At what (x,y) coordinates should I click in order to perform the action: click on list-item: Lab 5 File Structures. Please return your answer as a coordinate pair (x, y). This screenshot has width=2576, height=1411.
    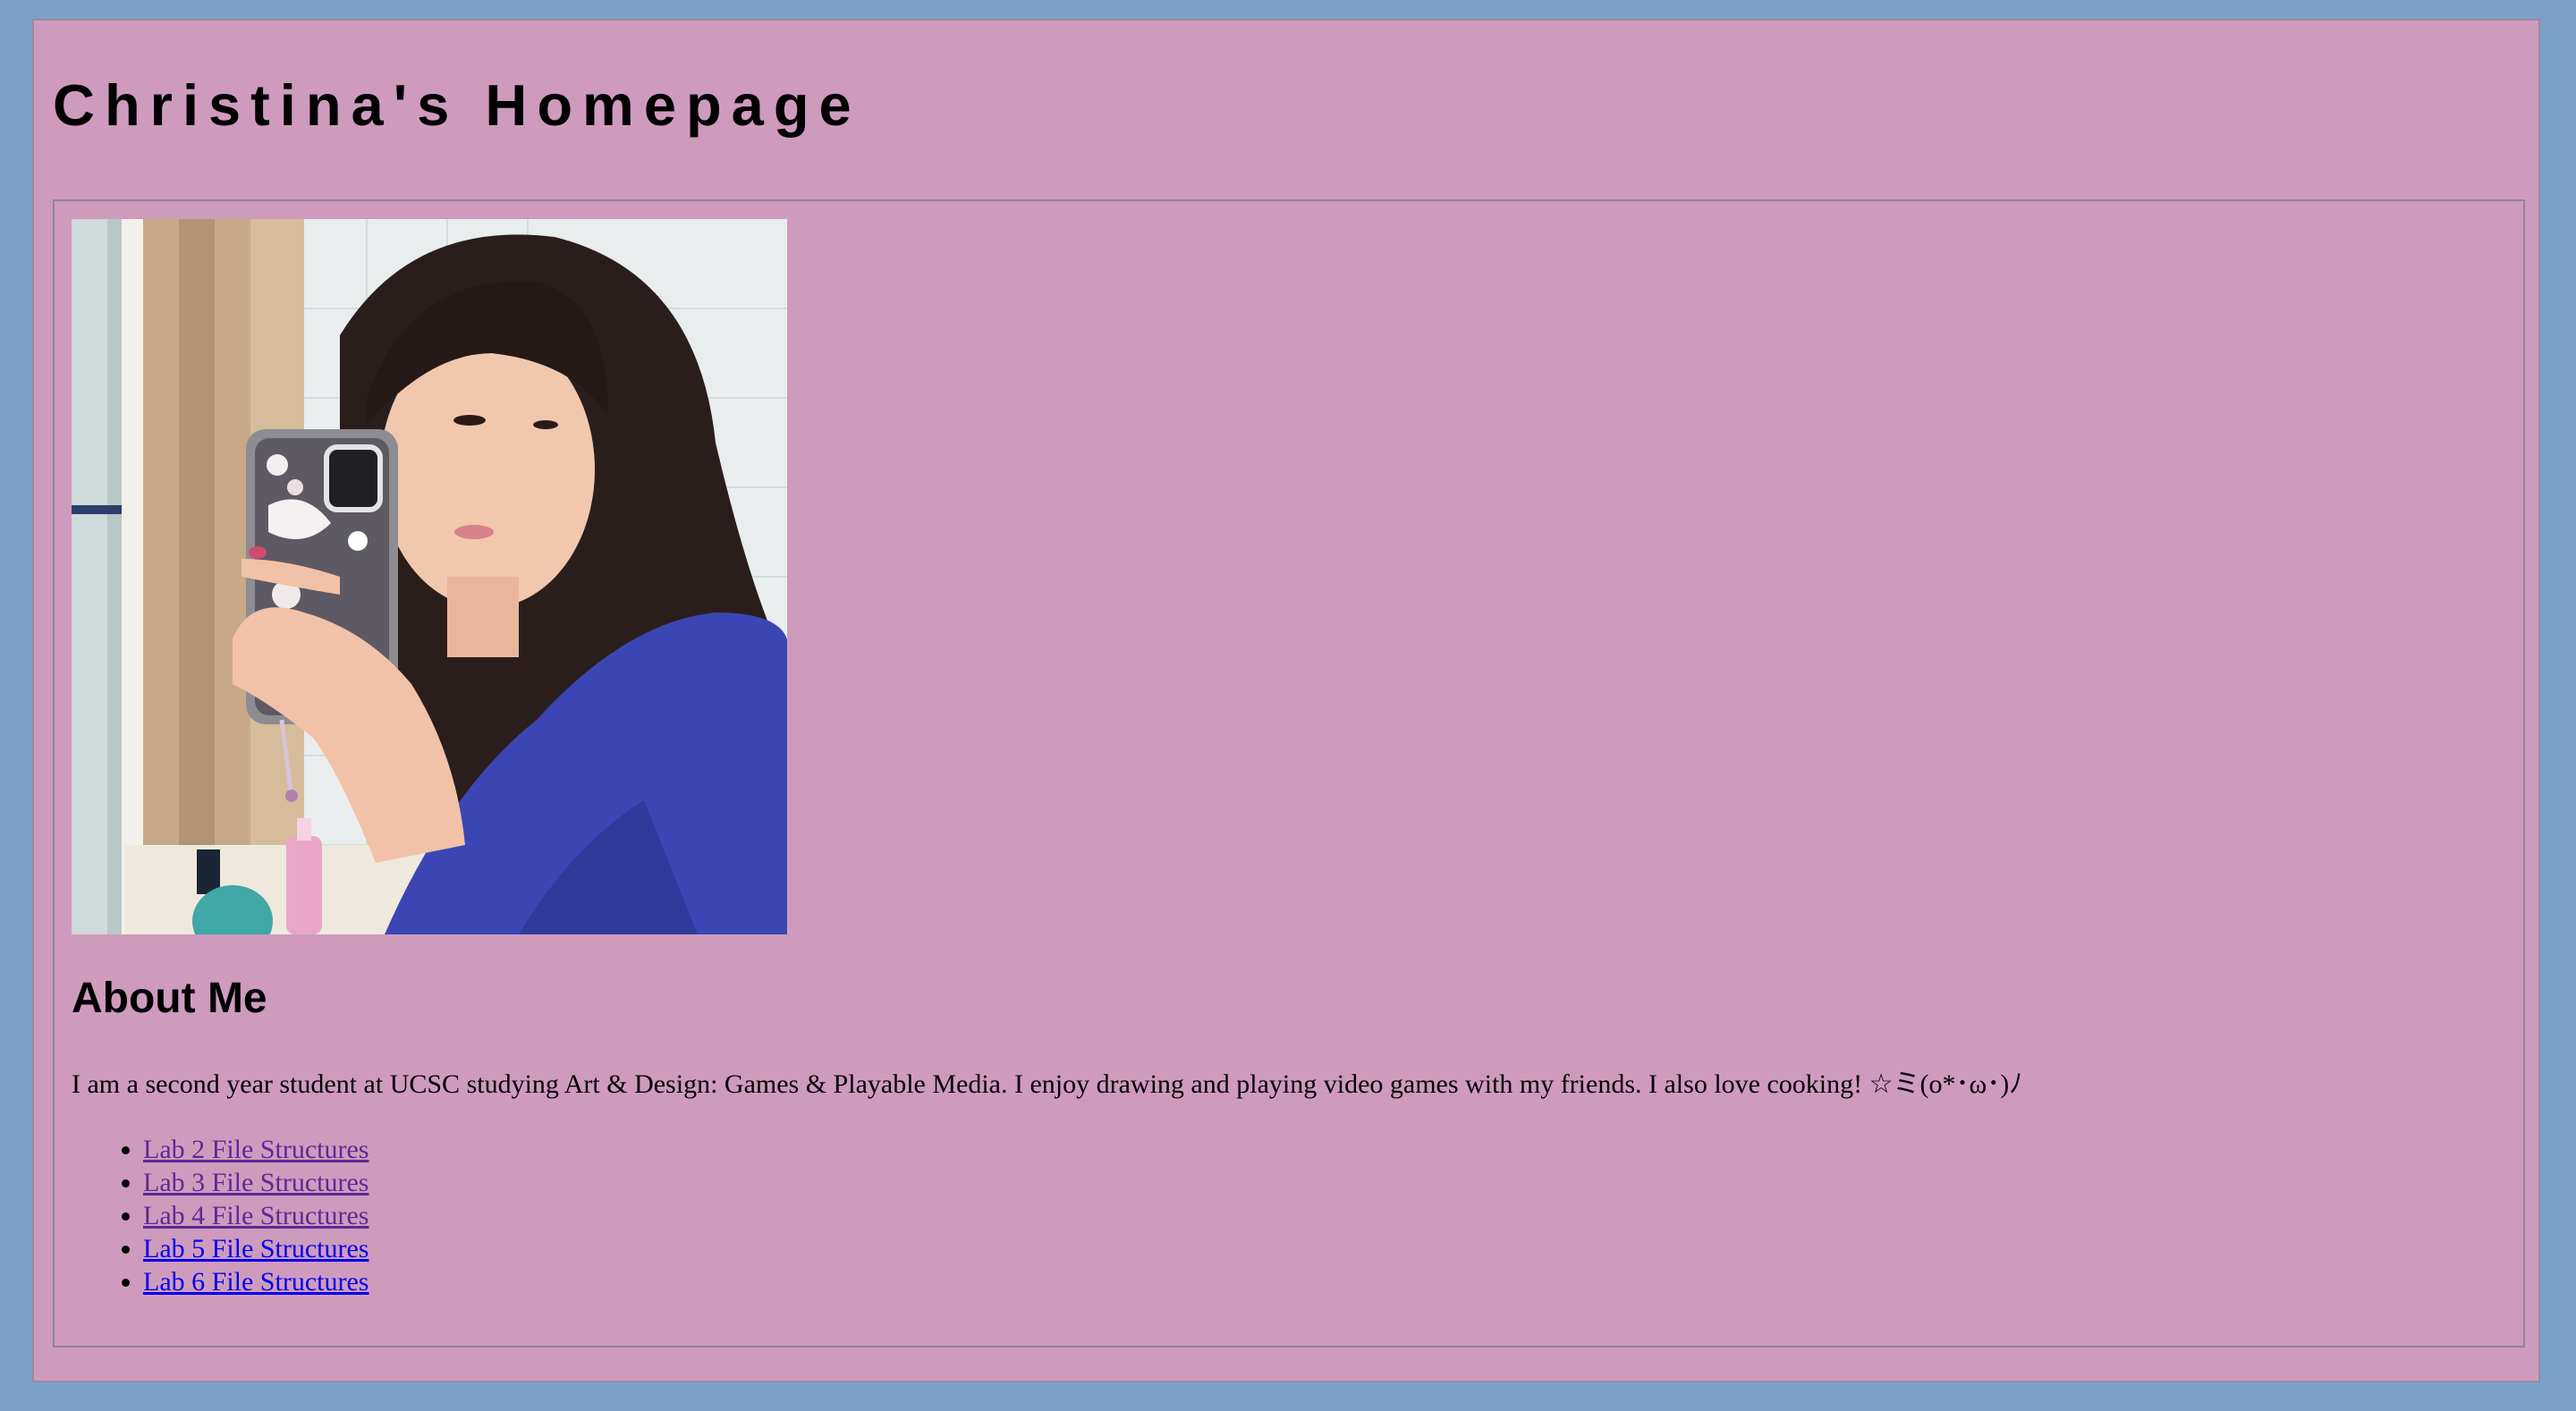
    Looking at the image, I should click on (256, 1248).